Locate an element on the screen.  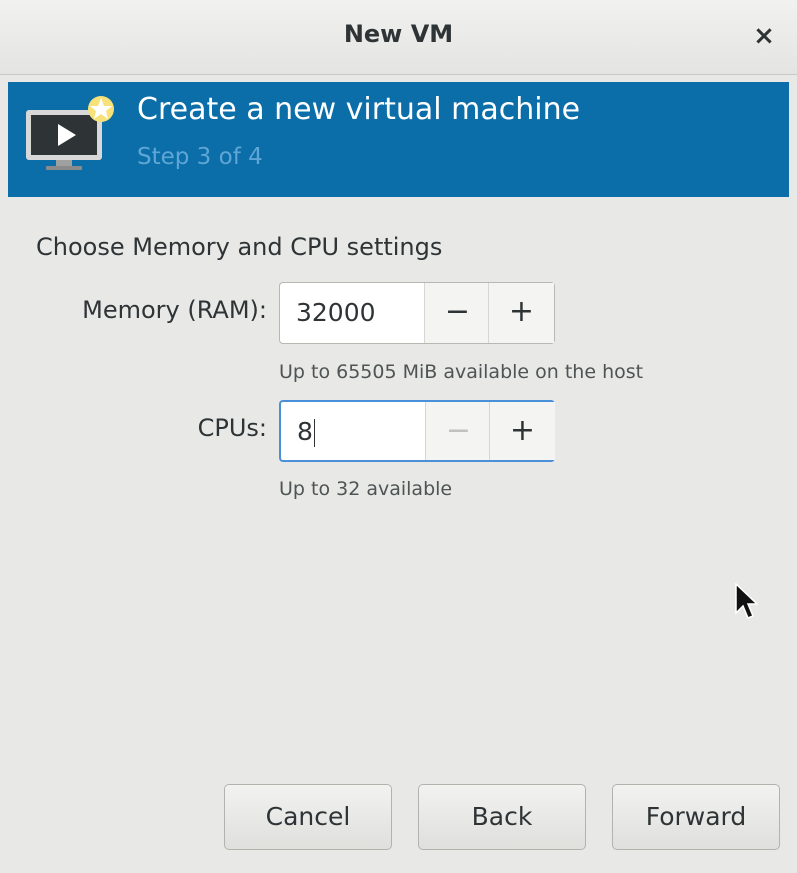
banner-heading: Create a new virtual machine is located at coordinates (359, 109).